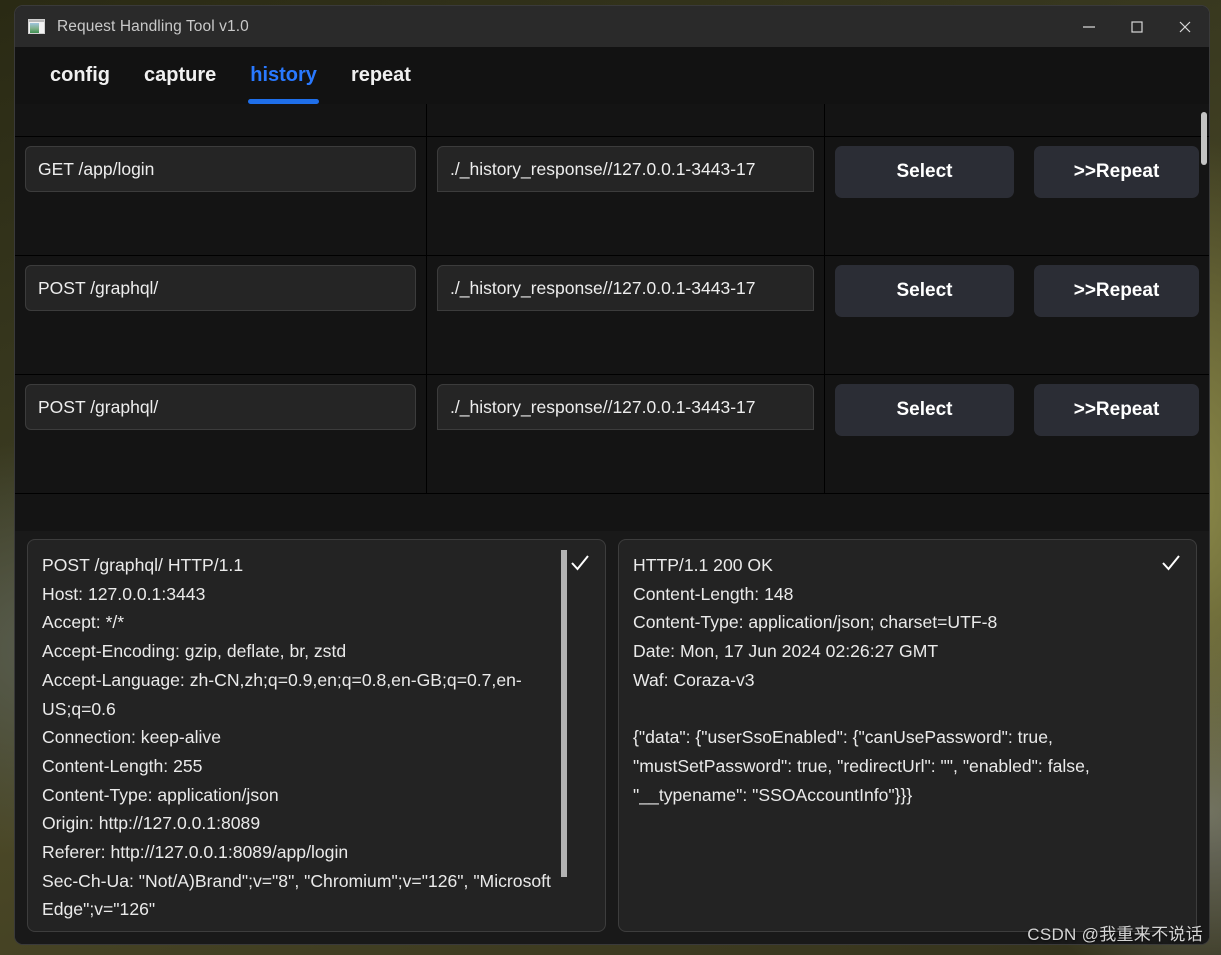  What do you see at coordinates (381, 75) in the screenshot?
I see `tab-repeat: repeat` at bounding box center [381, 75].